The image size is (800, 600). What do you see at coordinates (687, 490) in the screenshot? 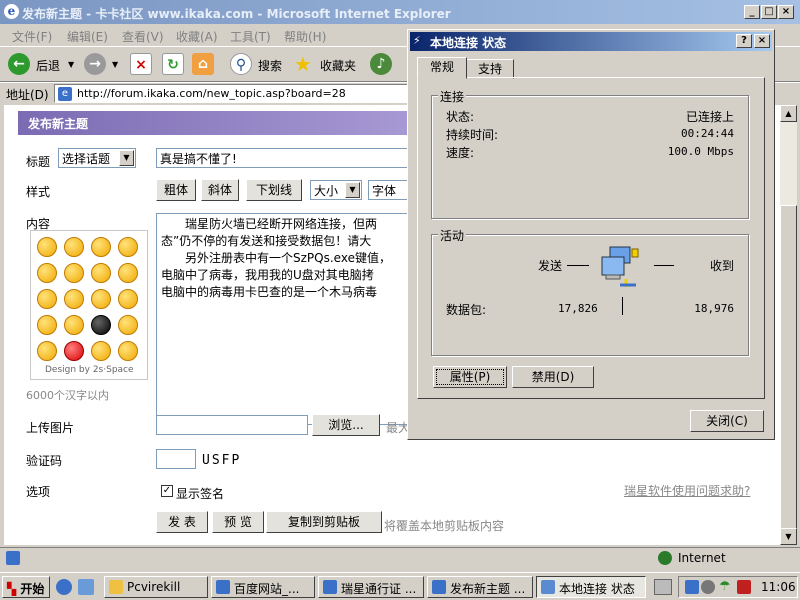
I see `help-link: 瑞星软件使用问题求助?` at bounding box center [687, 490].